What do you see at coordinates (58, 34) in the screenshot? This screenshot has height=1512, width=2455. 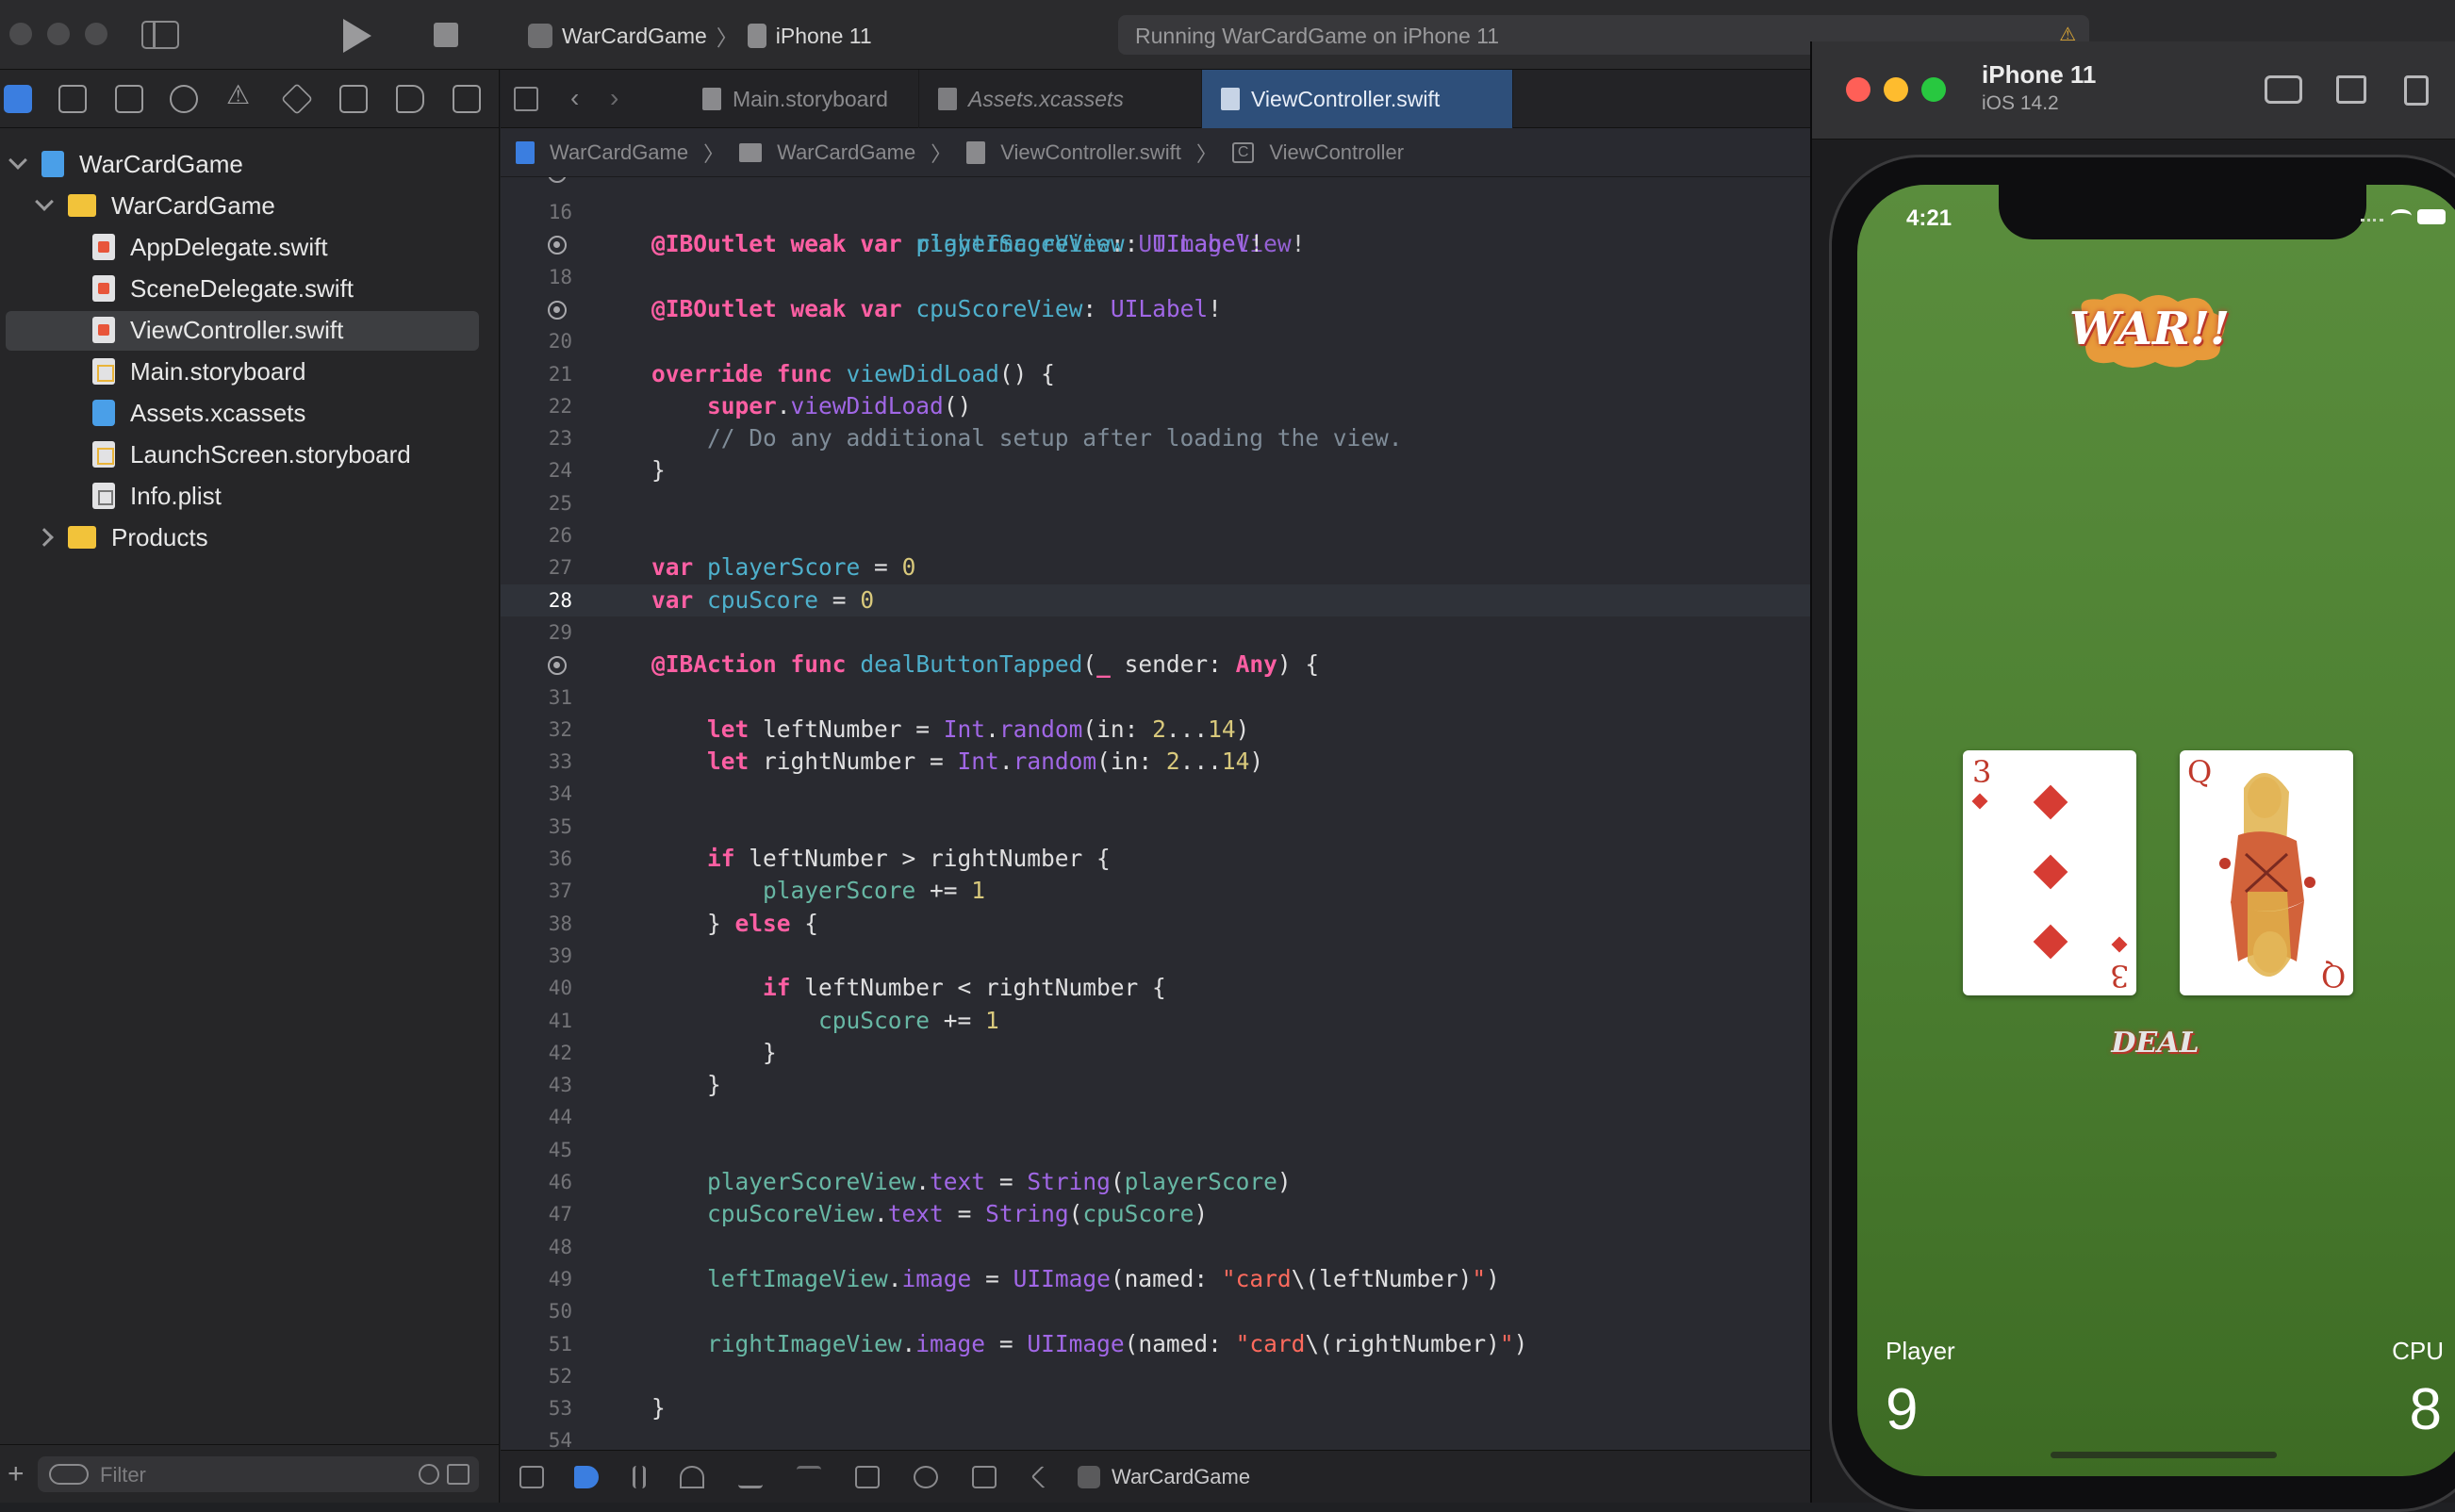 I see `minimize-window-button` at bounding box center [58, 34].